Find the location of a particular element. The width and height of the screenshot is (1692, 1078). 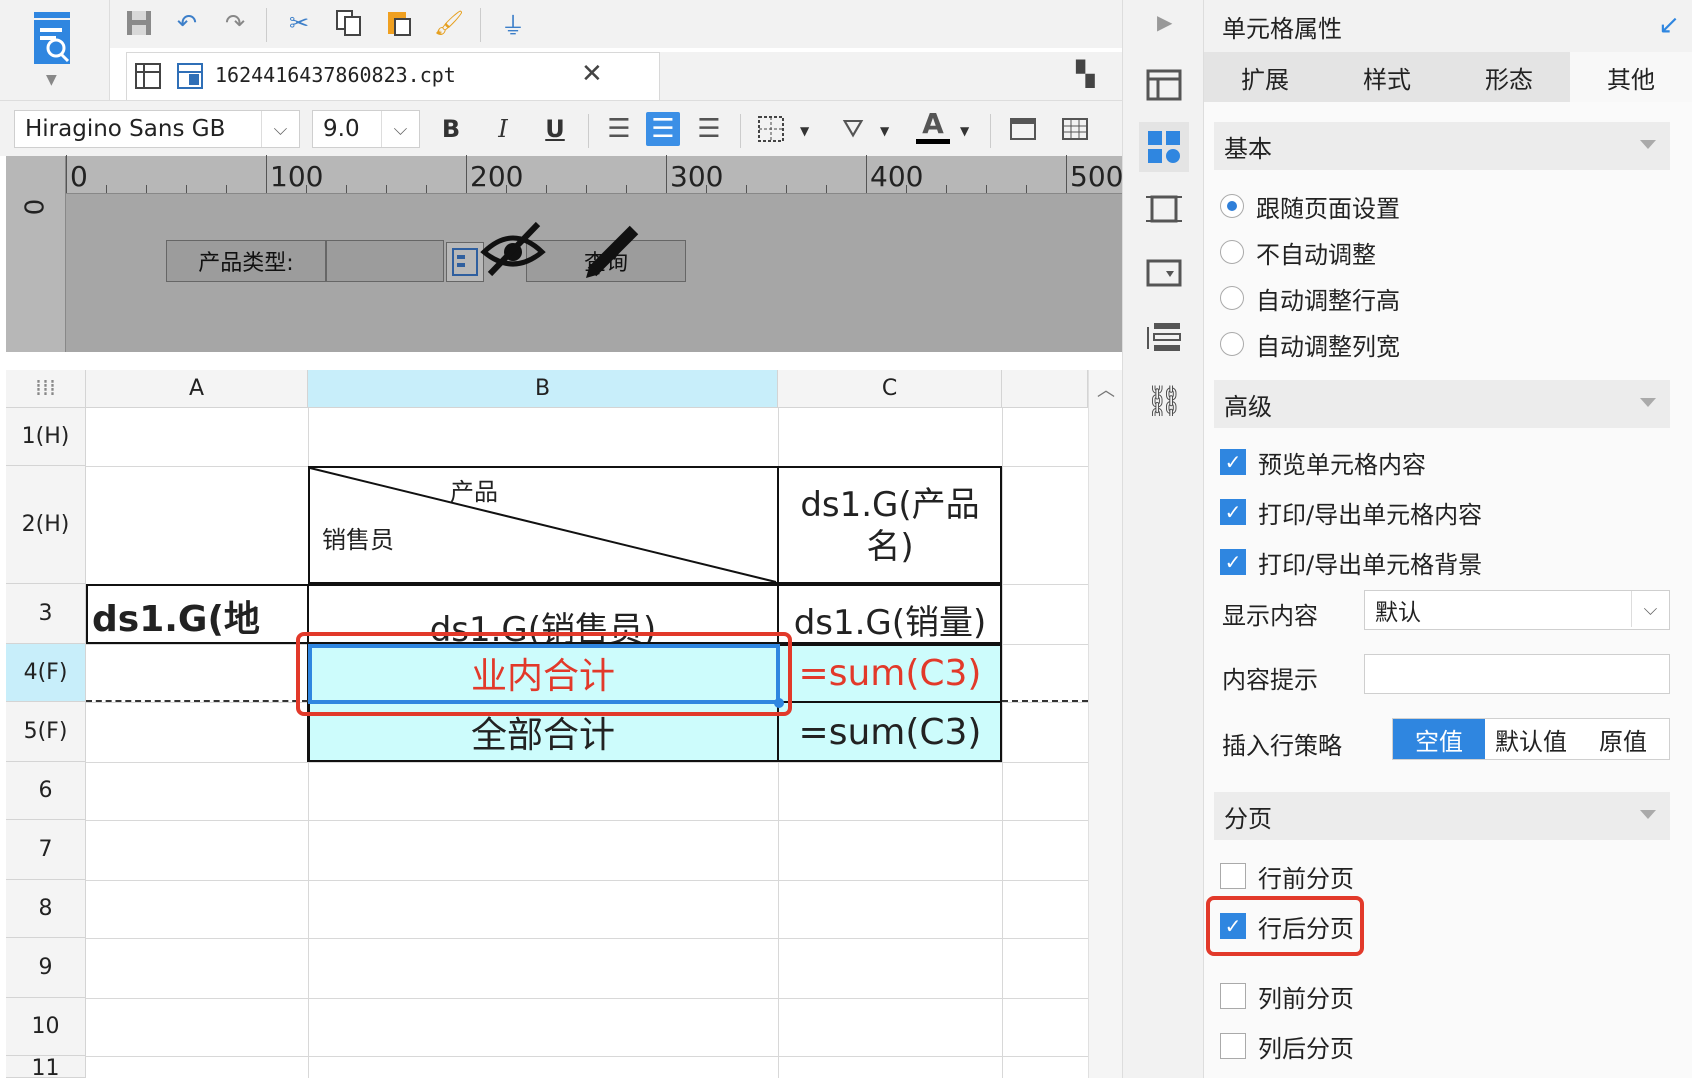

vertical-scrollbar: ︿ is located at coordinates (1105, 724).